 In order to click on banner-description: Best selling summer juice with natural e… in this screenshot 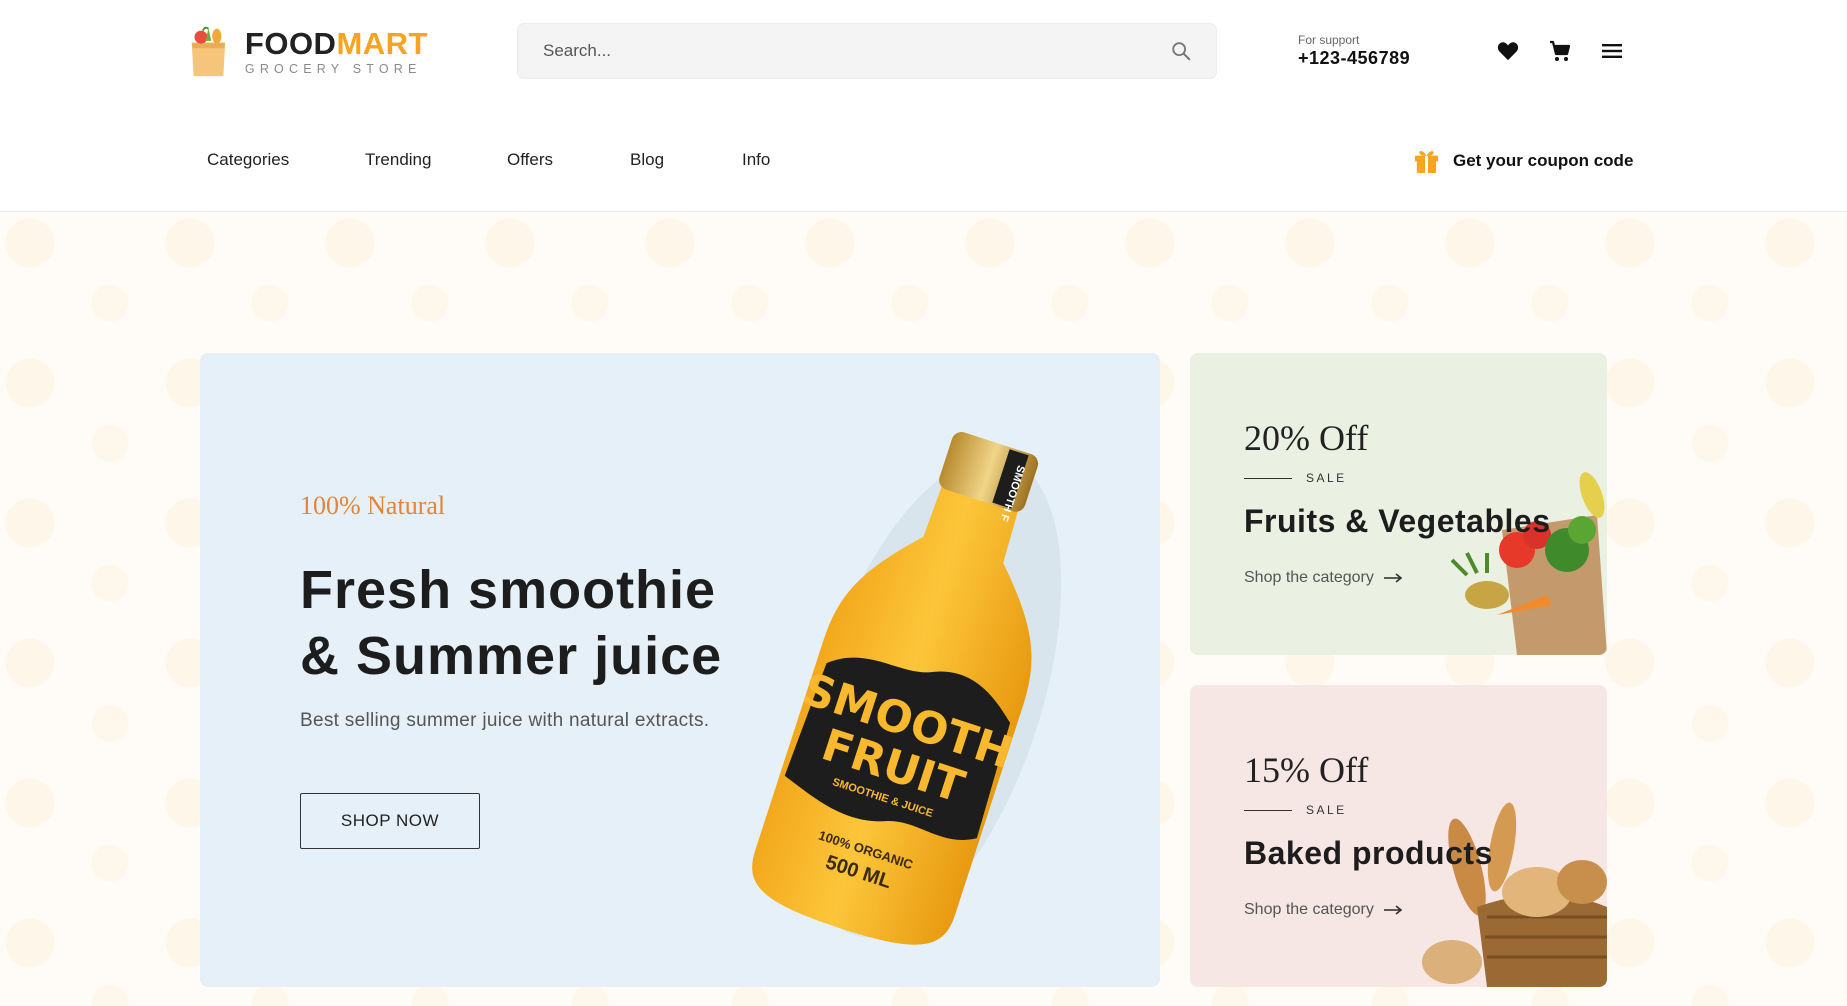, I will do `click(505, 720)`.